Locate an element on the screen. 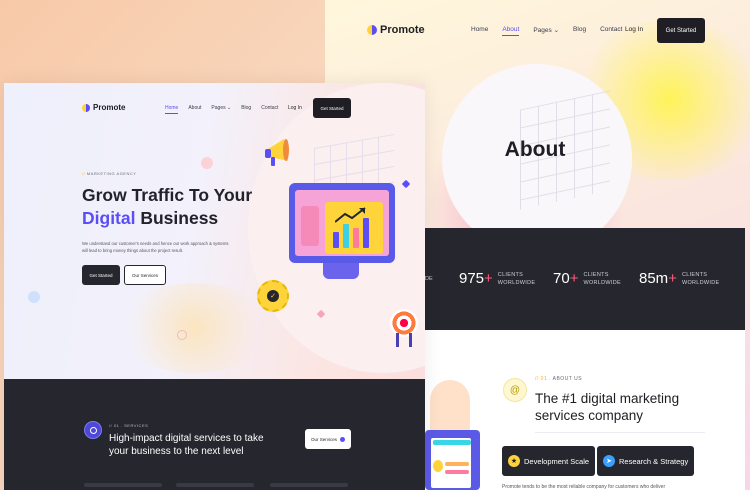 The width and height of the screenshot is (750, 490). services-icon is located at coordinates (93, 430).